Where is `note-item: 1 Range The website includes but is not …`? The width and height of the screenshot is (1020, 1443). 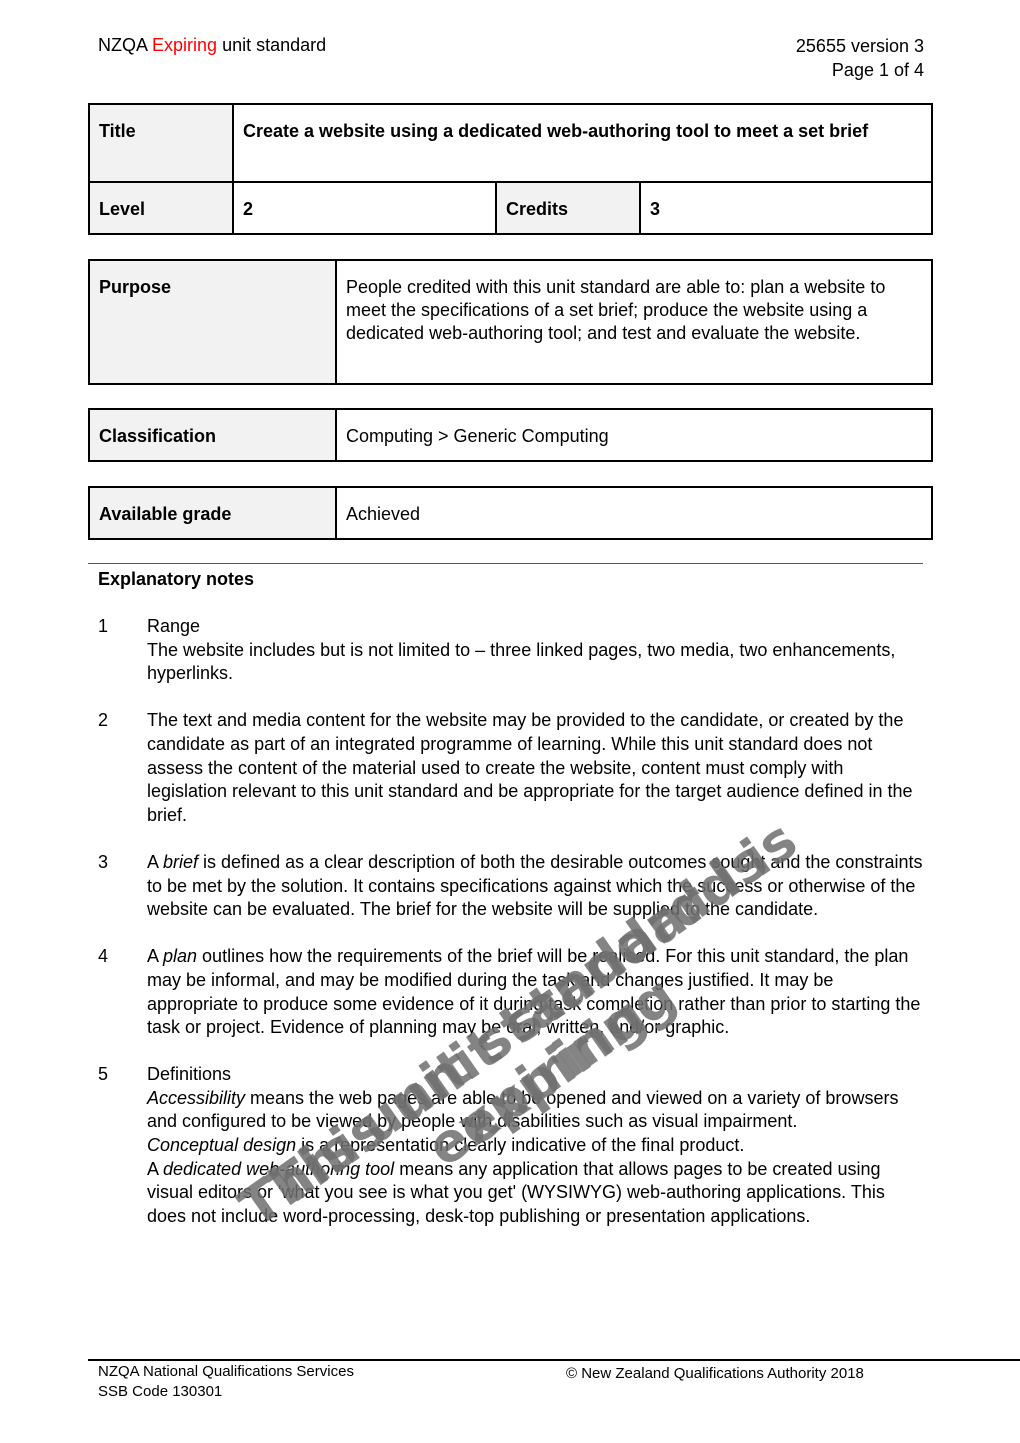 note-item: 1 Range The website includes but is not … is located at coordinates (513, 650).